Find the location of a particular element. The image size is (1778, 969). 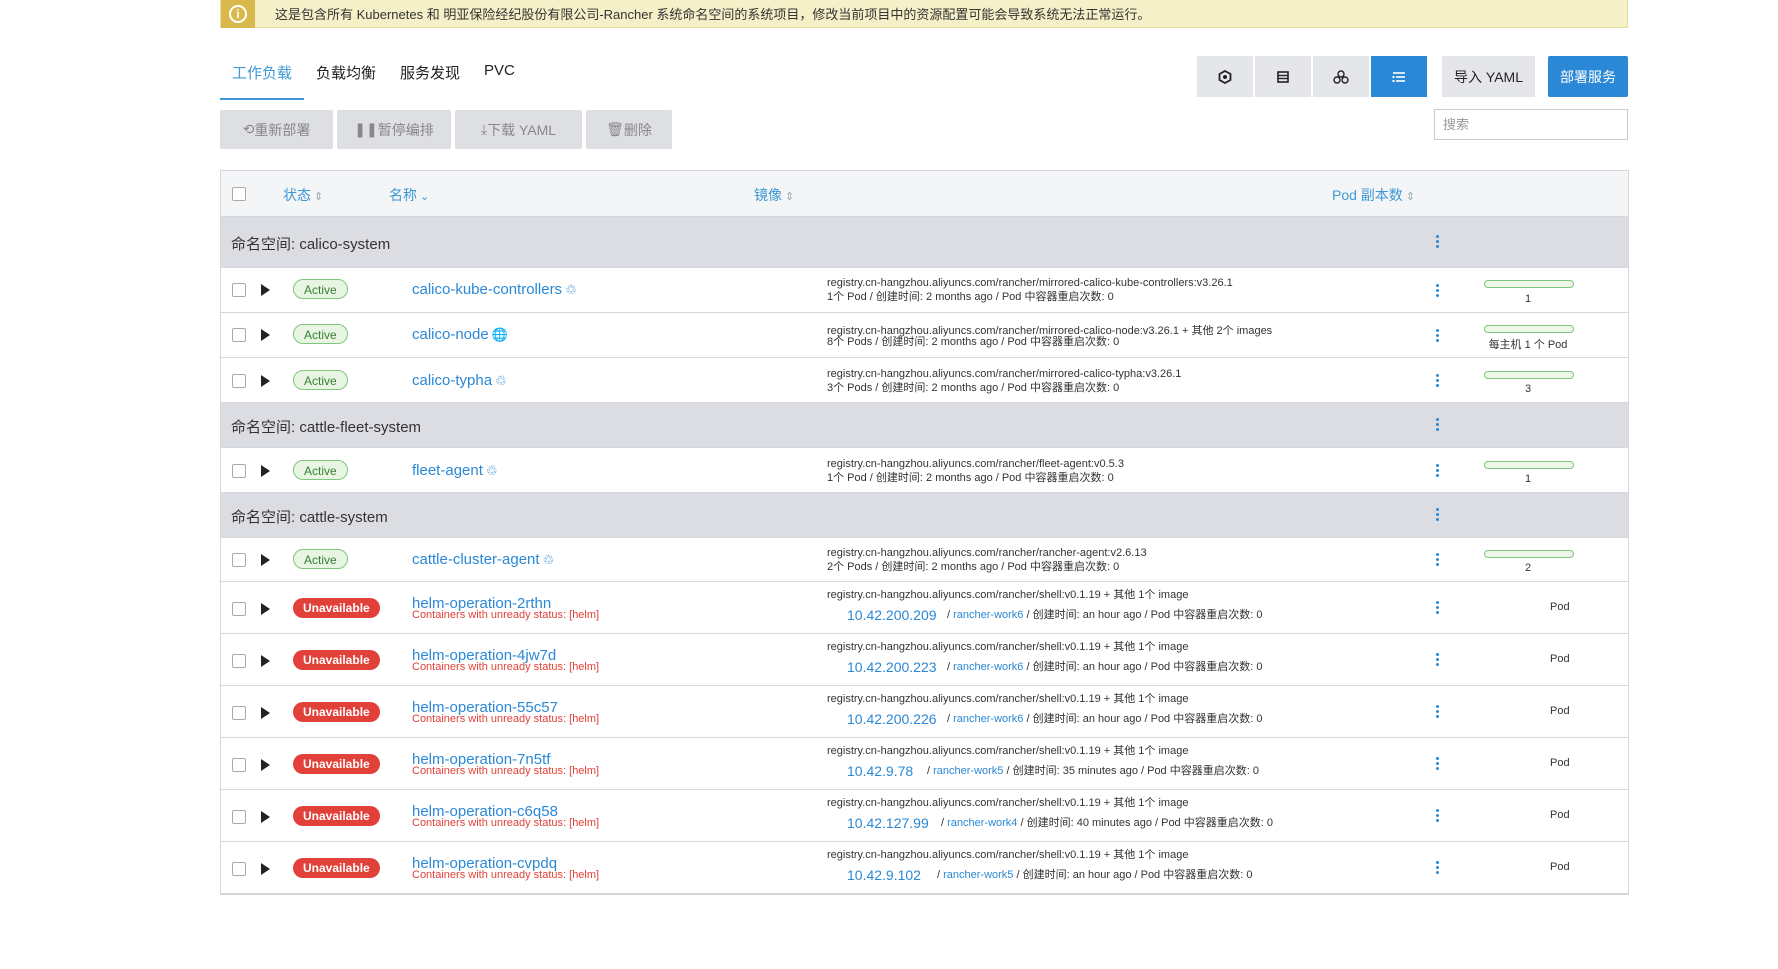

header-image: 镜像 ⇕ is located at coordinates (774, 195).